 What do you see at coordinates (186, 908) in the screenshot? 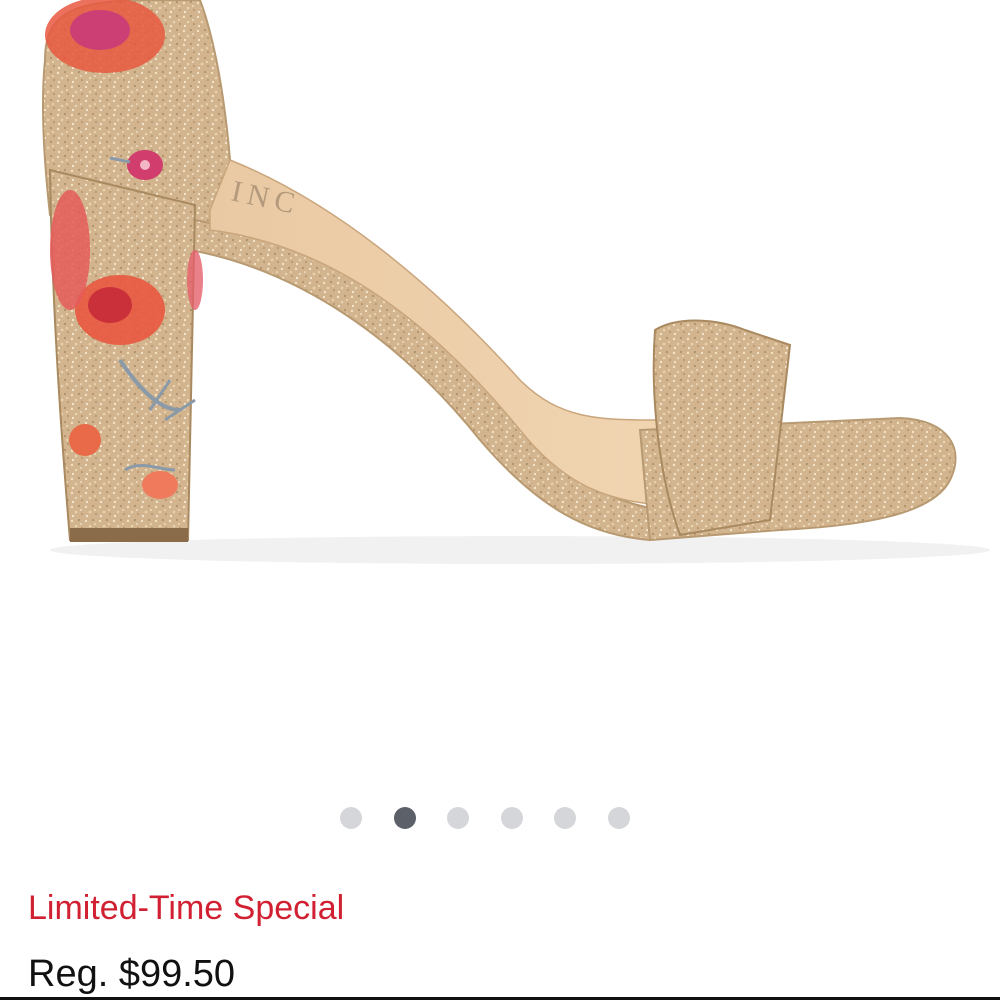
I see `promo-label: Limited-Time Special` at bounding box center [186, 908].